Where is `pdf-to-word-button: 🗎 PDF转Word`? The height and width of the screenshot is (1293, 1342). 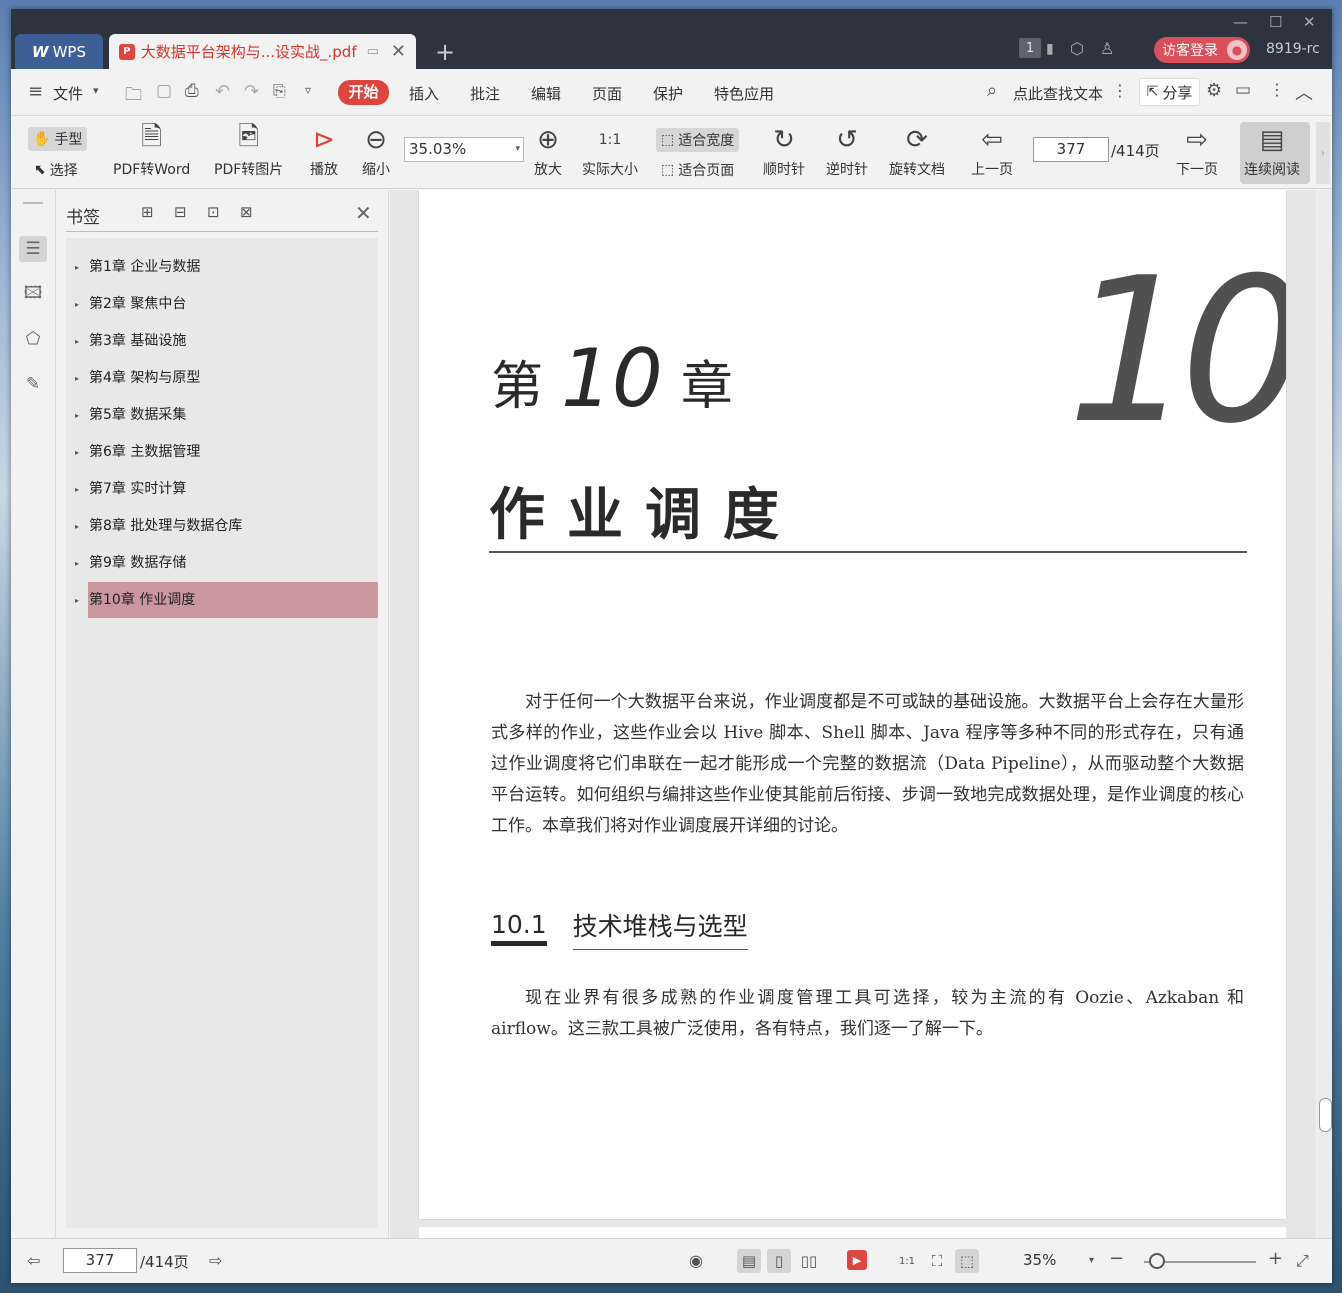
pdf-to-word-button: 🗎 PDF转Word is located at coordinates (151, 150).